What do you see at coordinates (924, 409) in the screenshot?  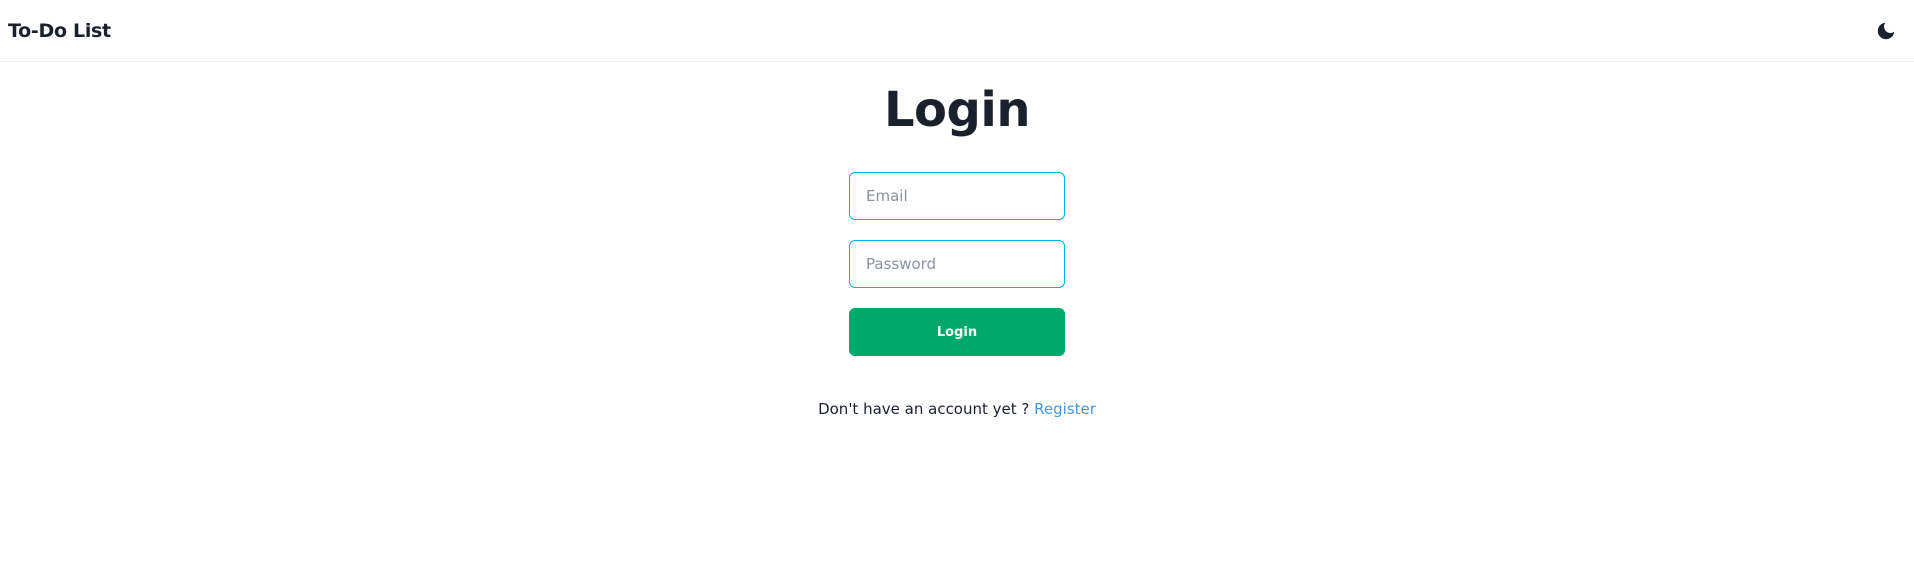 I see `register-prompt-text: Don't have an account yet ?` at bounding box center [924, 409].